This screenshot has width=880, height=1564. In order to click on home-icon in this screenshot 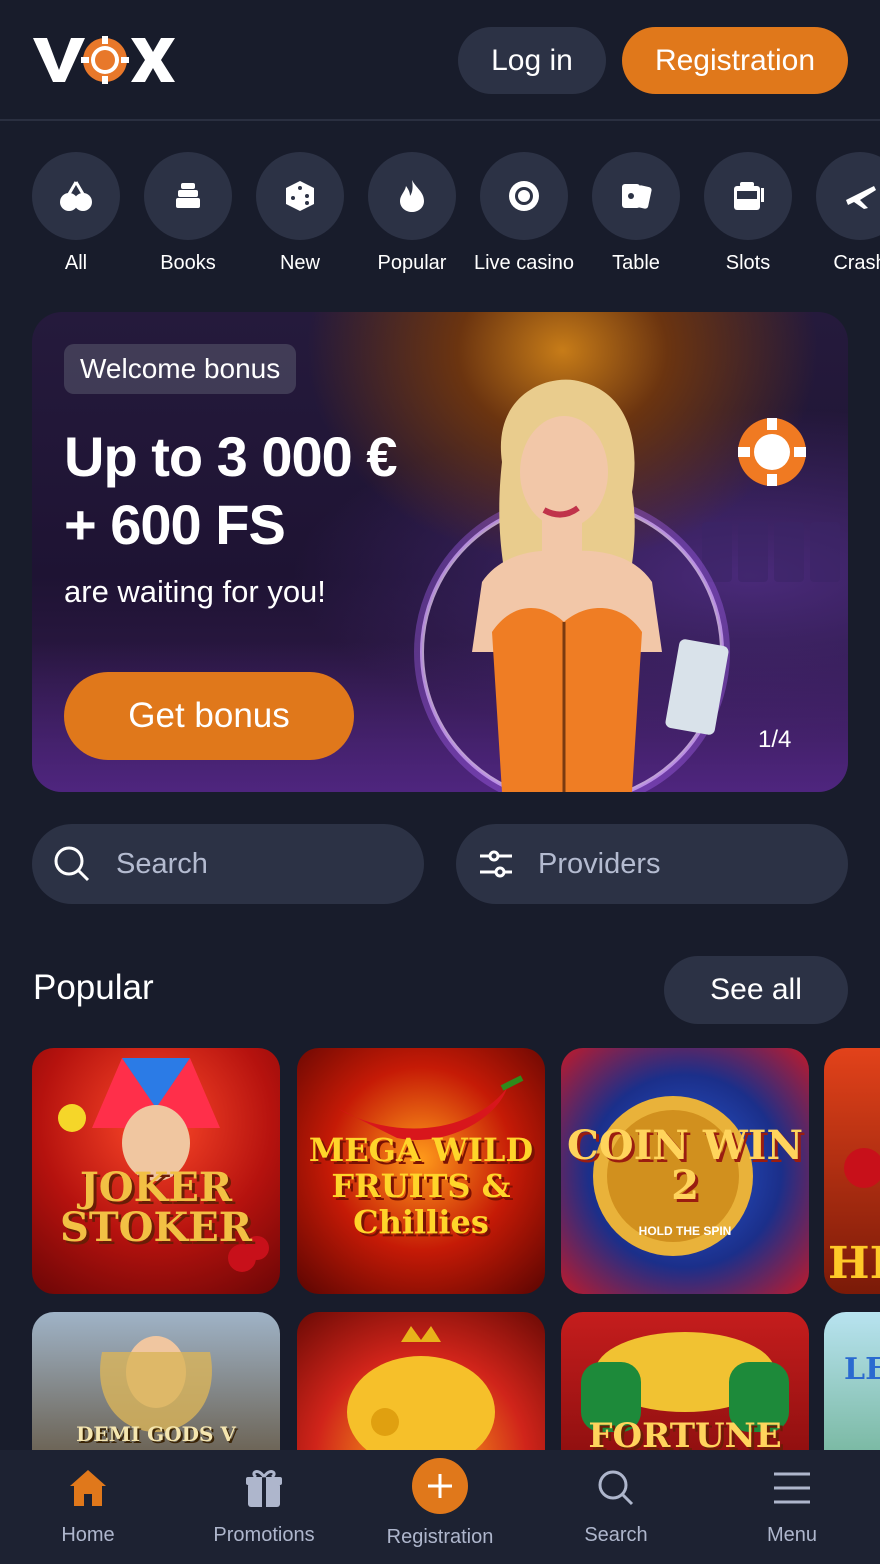, I will do `click(88, 1488)`.